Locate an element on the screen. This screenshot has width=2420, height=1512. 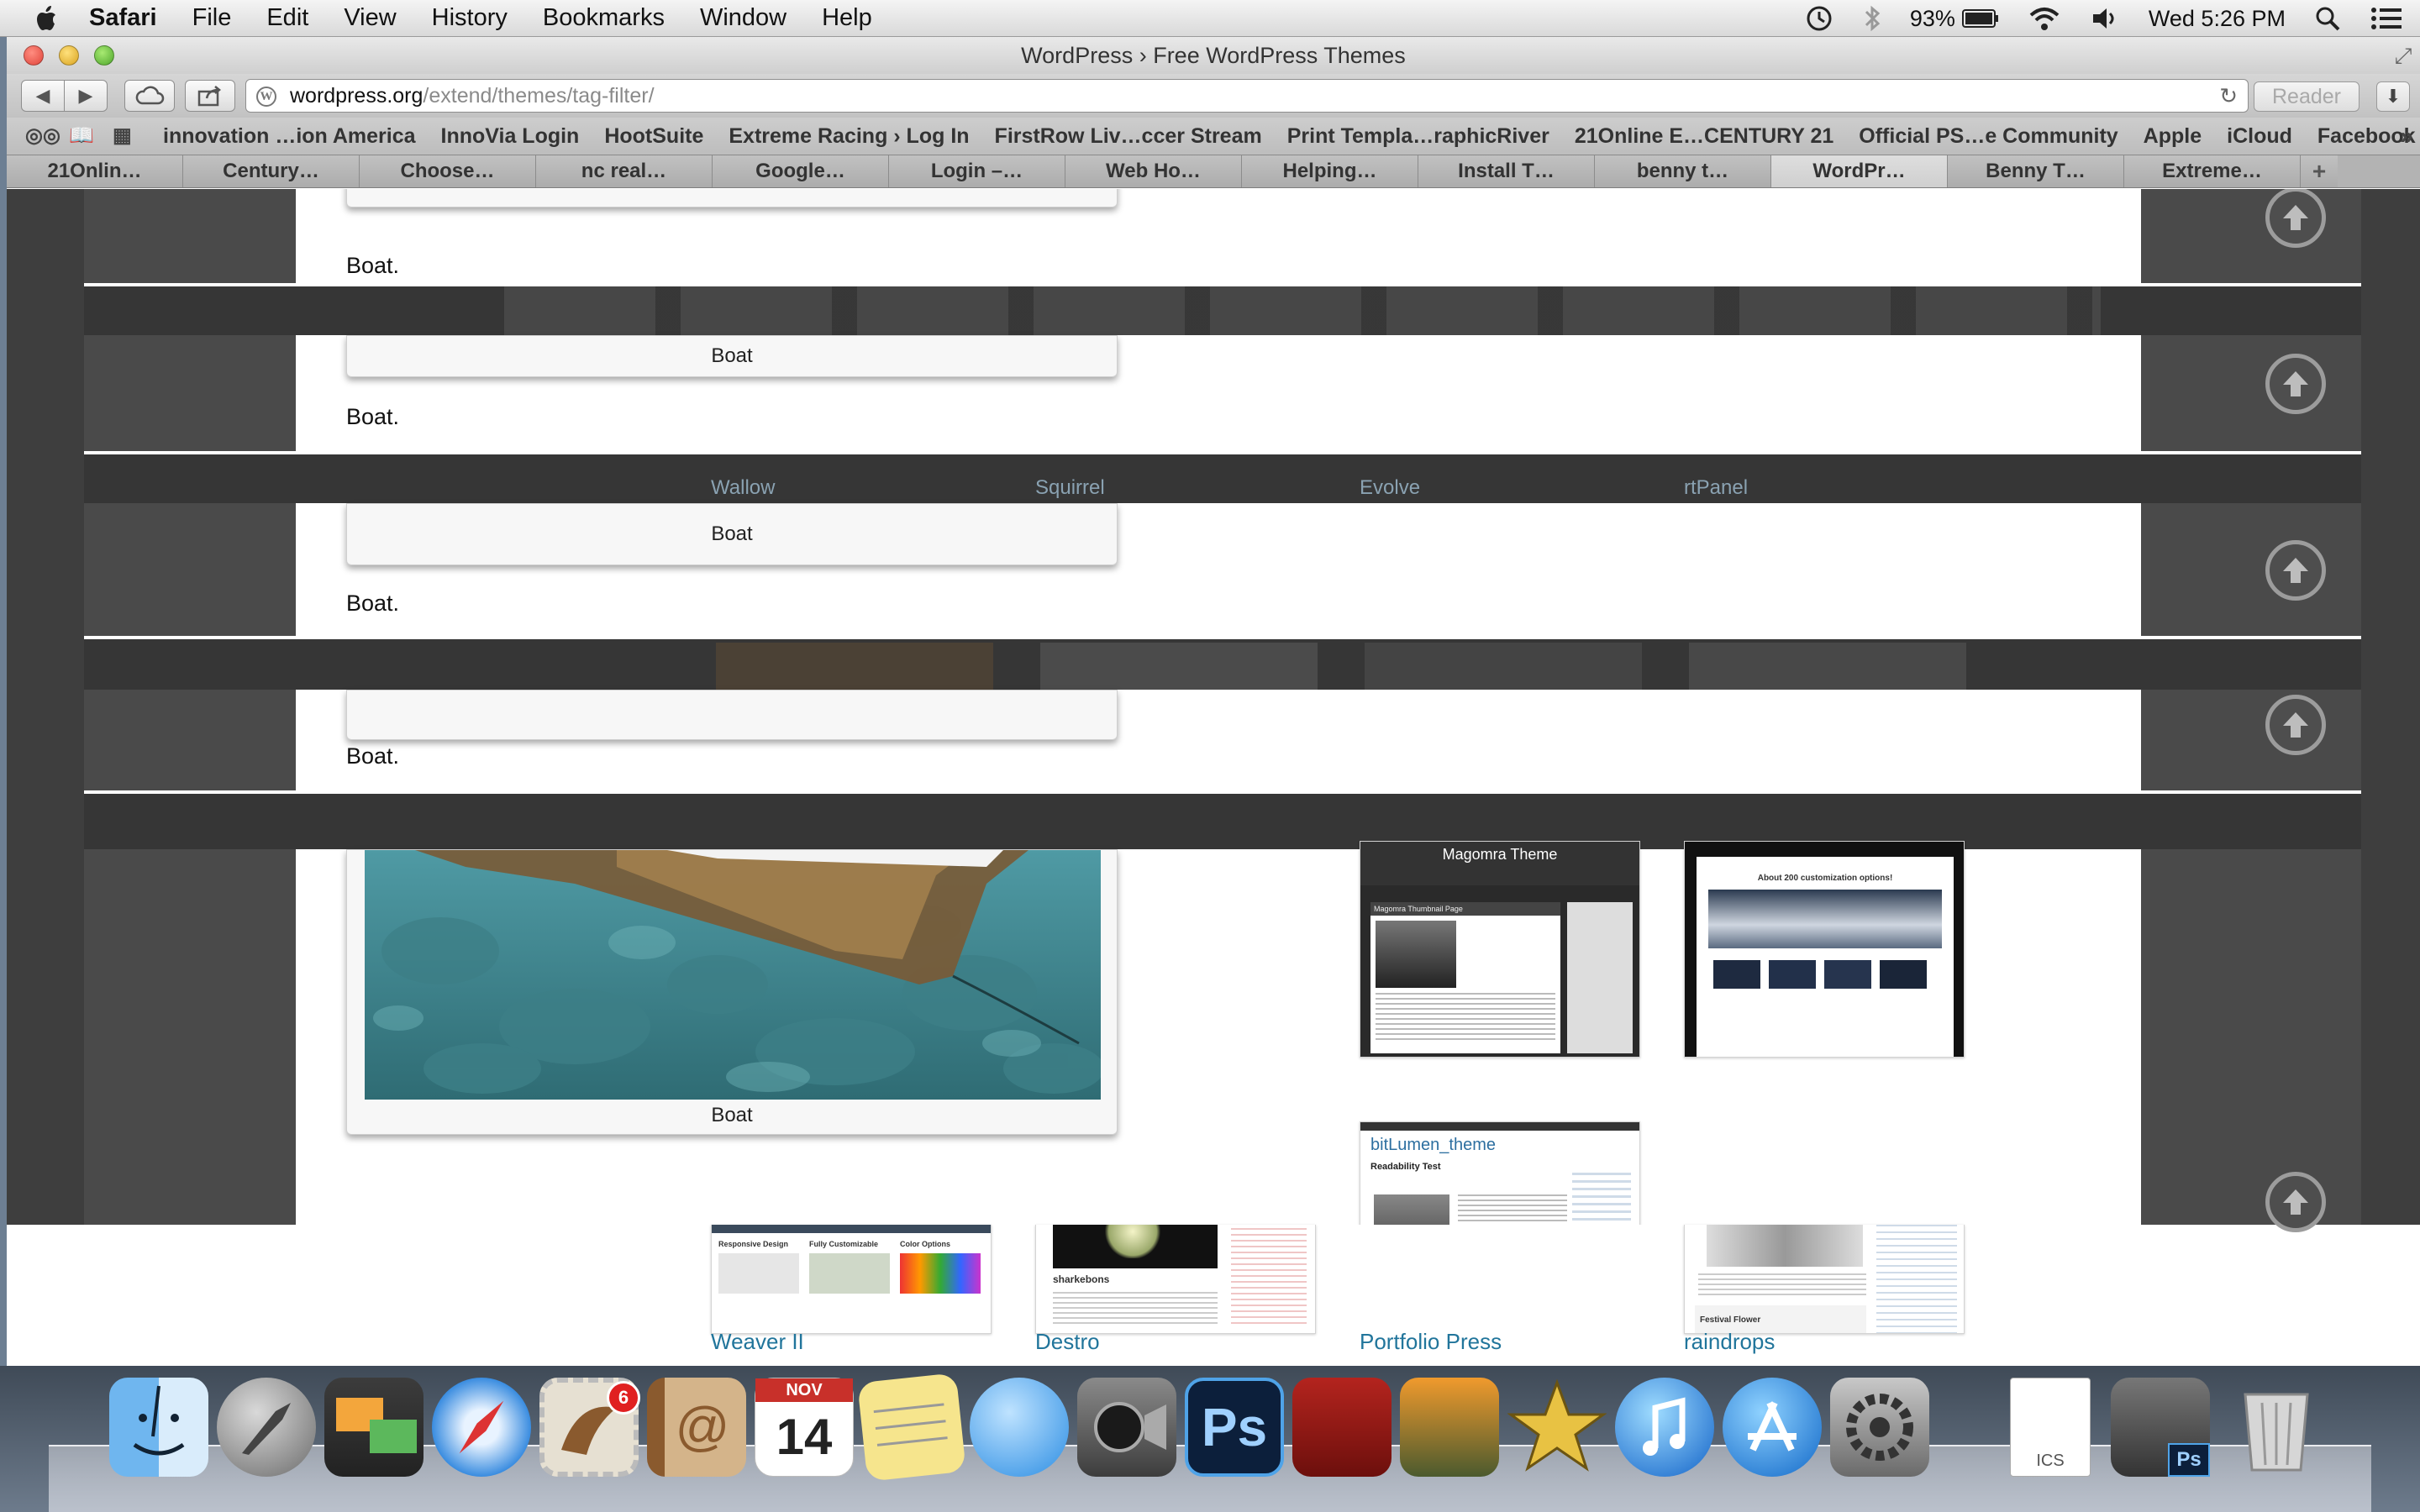
bookmark-item: Apple is located at coordinates (2173, 136).